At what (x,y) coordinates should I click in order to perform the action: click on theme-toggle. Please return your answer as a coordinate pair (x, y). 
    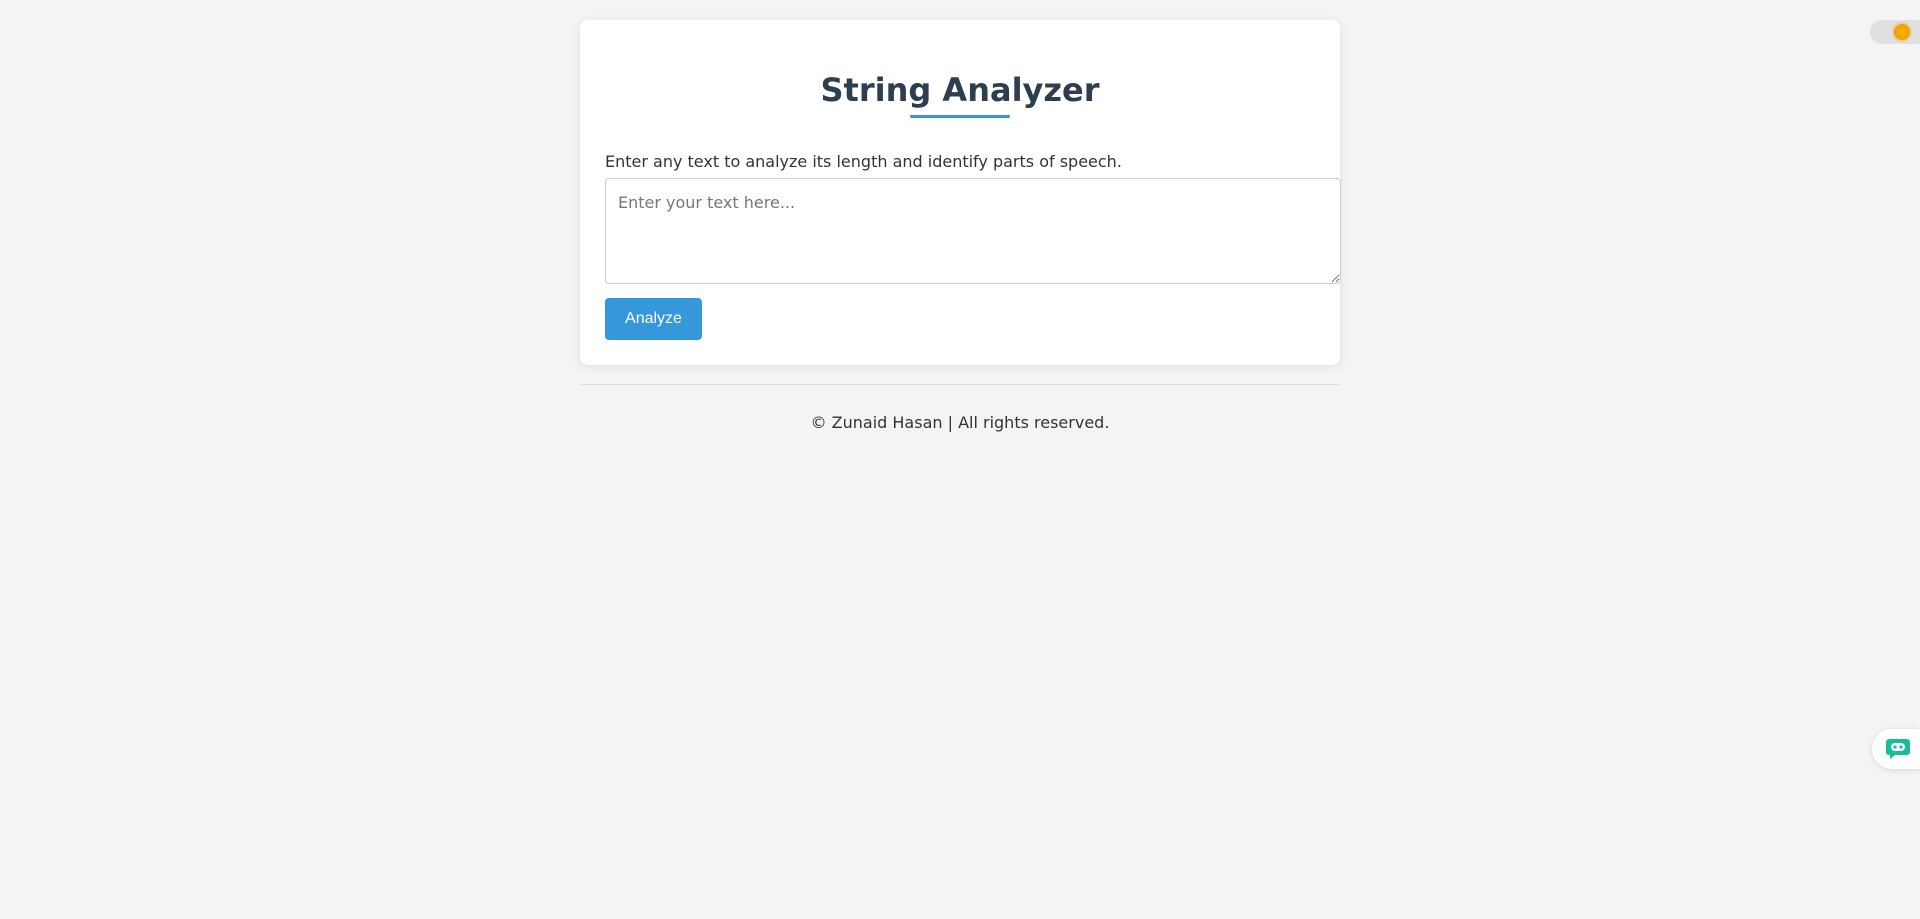
    Looking at the image, I should click on (1895, 32).